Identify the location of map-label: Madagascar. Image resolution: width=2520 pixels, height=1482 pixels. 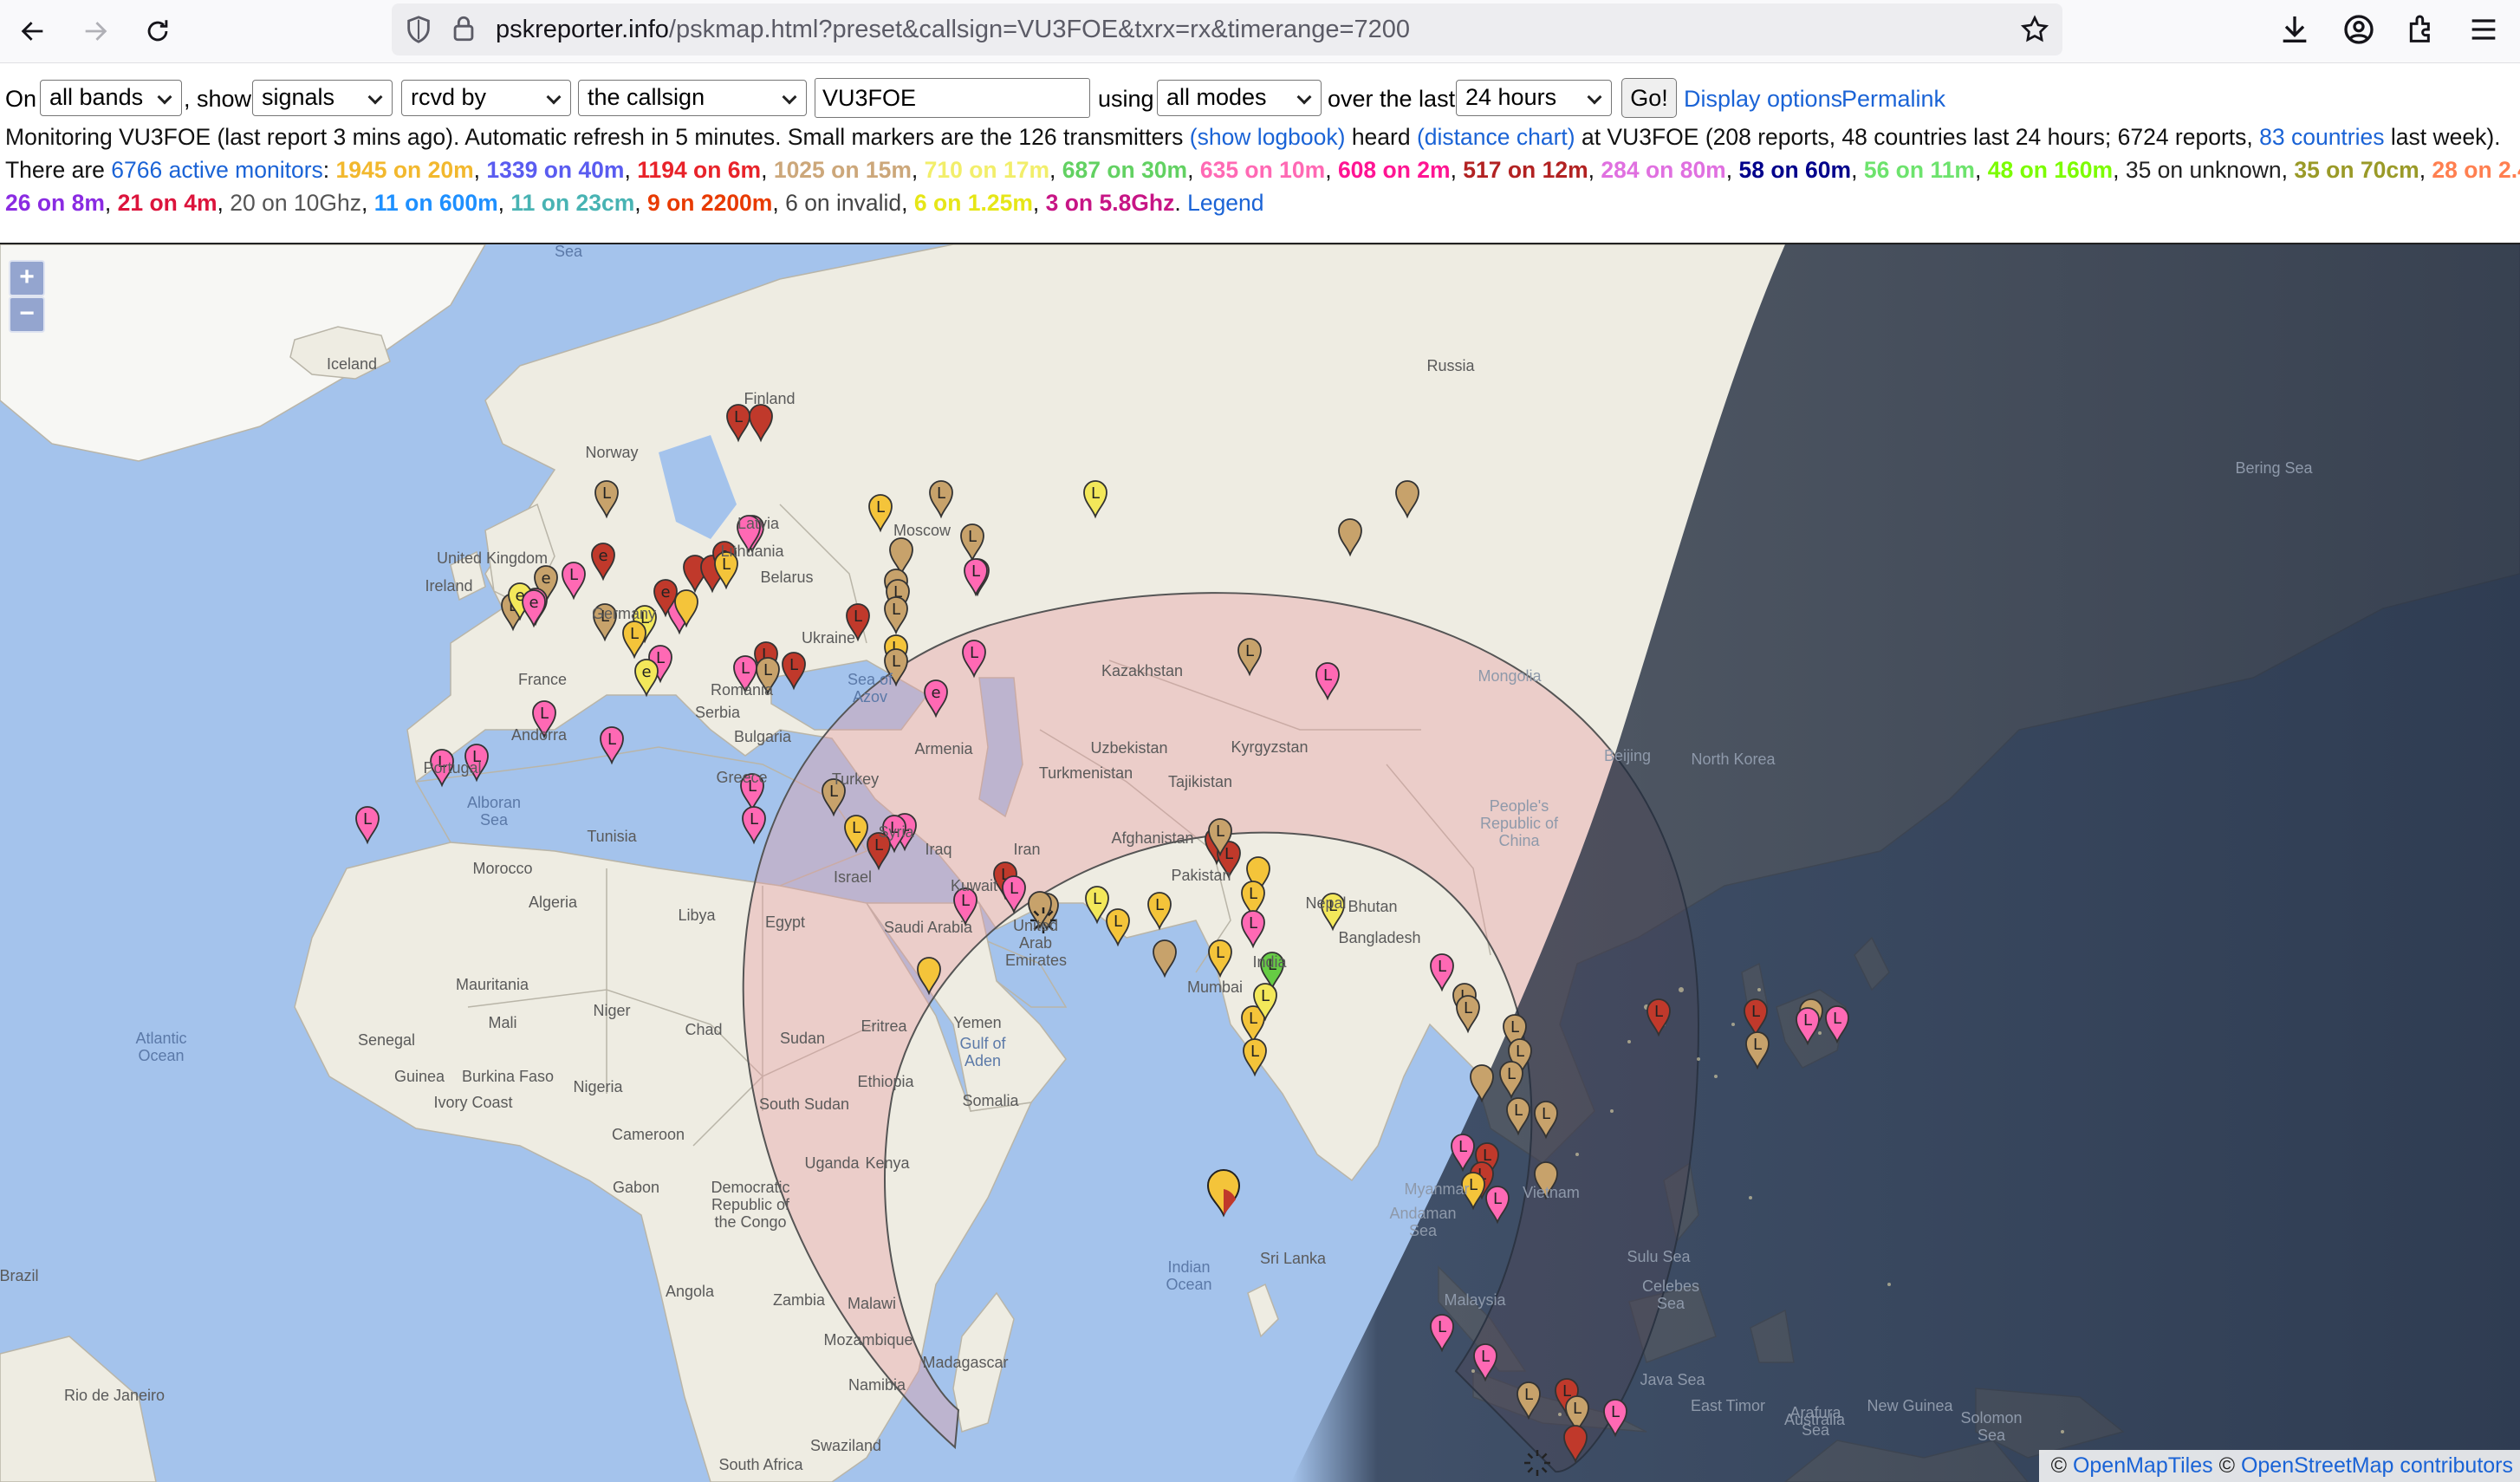
(965, 1362).